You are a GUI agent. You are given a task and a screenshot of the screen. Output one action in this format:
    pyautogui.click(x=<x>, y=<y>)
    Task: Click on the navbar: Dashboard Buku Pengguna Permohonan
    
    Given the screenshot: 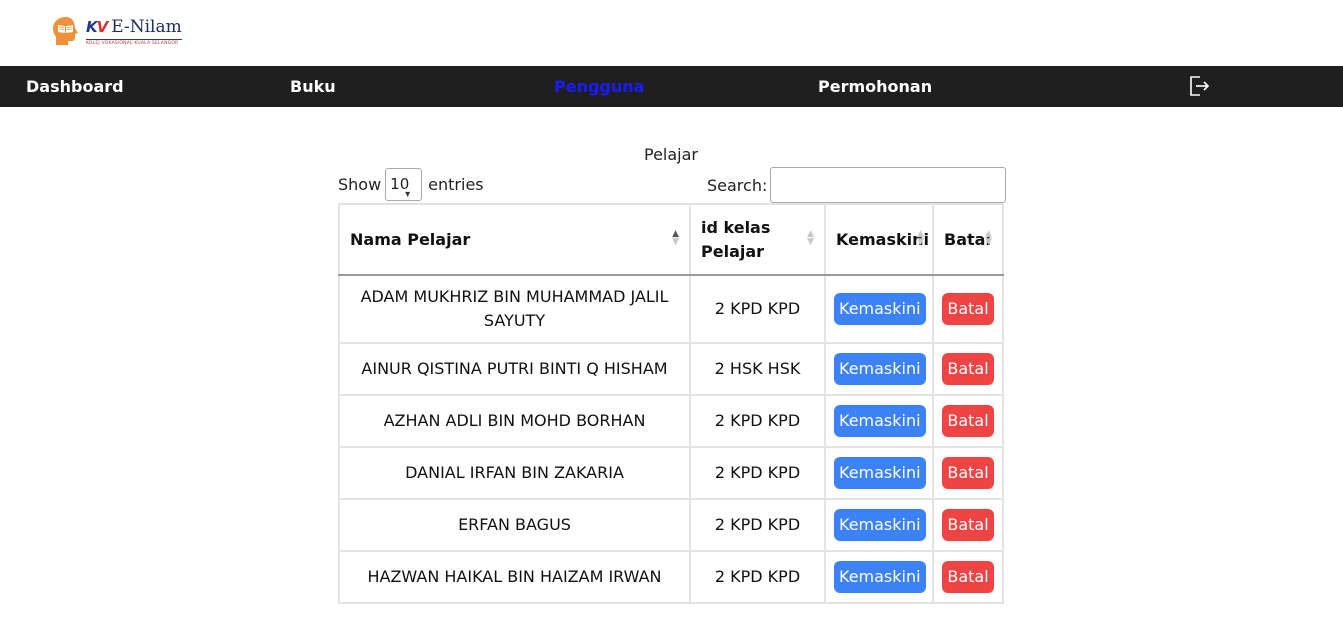 What is the action you would take?
    pyautogui.click(x=671, y=86)
    